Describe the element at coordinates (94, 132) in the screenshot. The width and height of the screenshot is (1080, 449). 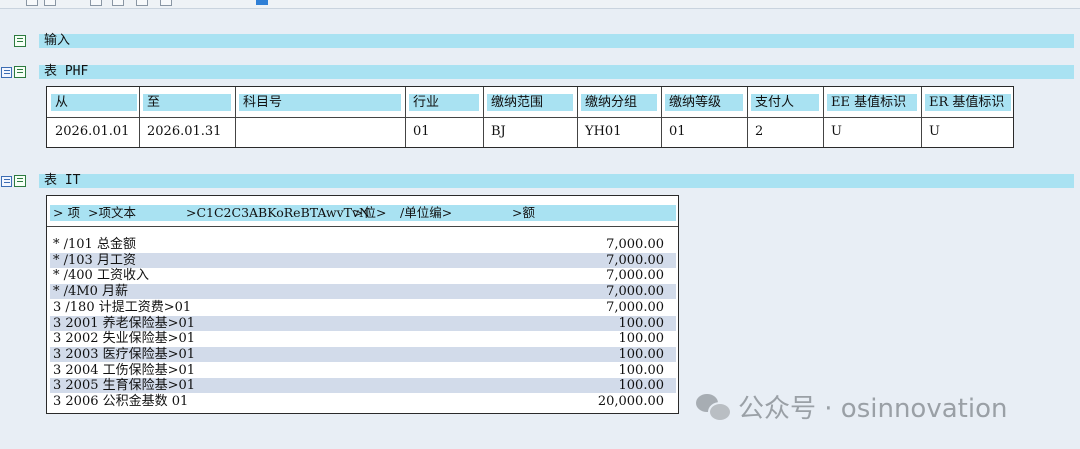
I see `cell-from: 2026.01.01` at that location.